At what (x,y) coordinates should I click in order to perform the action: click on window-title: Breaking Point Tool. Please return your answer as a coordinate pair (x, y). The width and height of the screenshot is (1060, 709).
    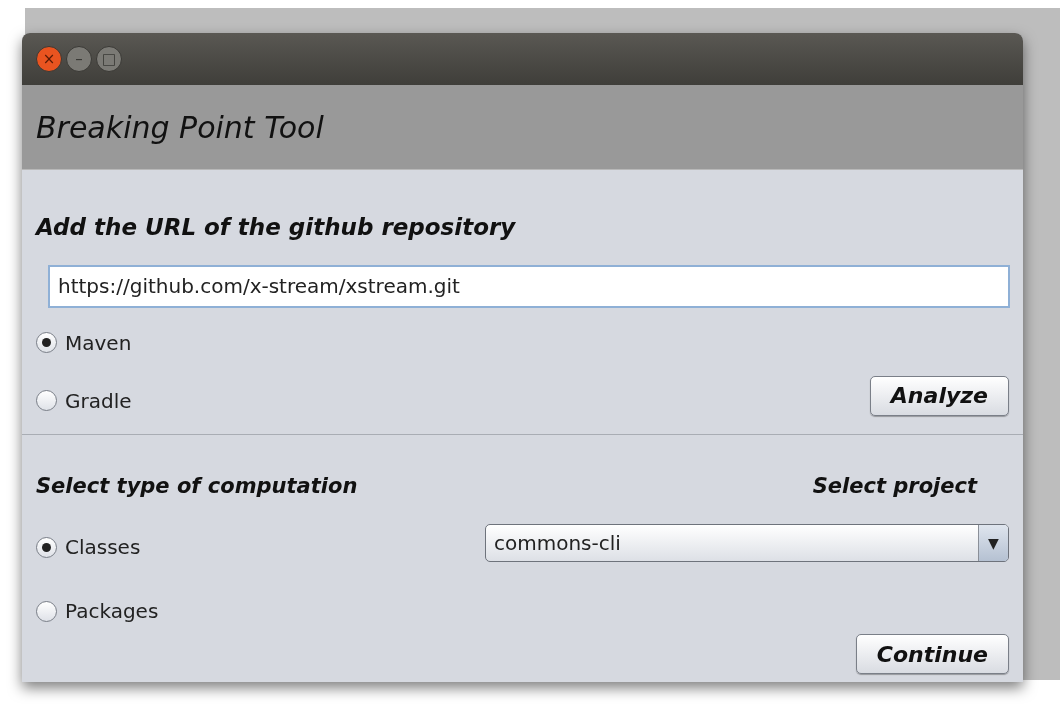
    Looking at the image, I should click on (180, 127).